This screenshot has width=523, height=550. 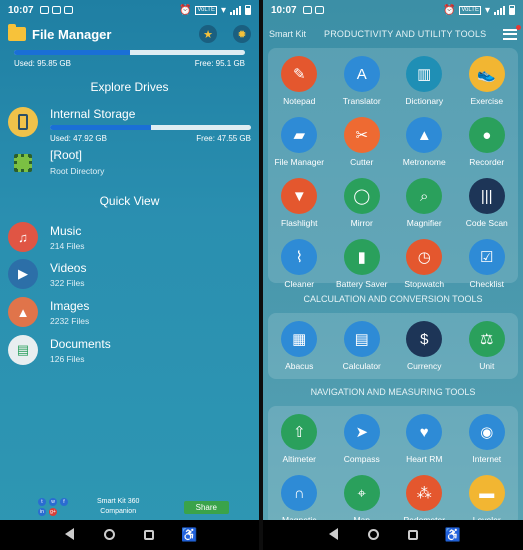 What do you see at coordinates (77, 171) in the screenshot?
I see `drive-subtitle: Root Directory` at bounding box center [77, 171].